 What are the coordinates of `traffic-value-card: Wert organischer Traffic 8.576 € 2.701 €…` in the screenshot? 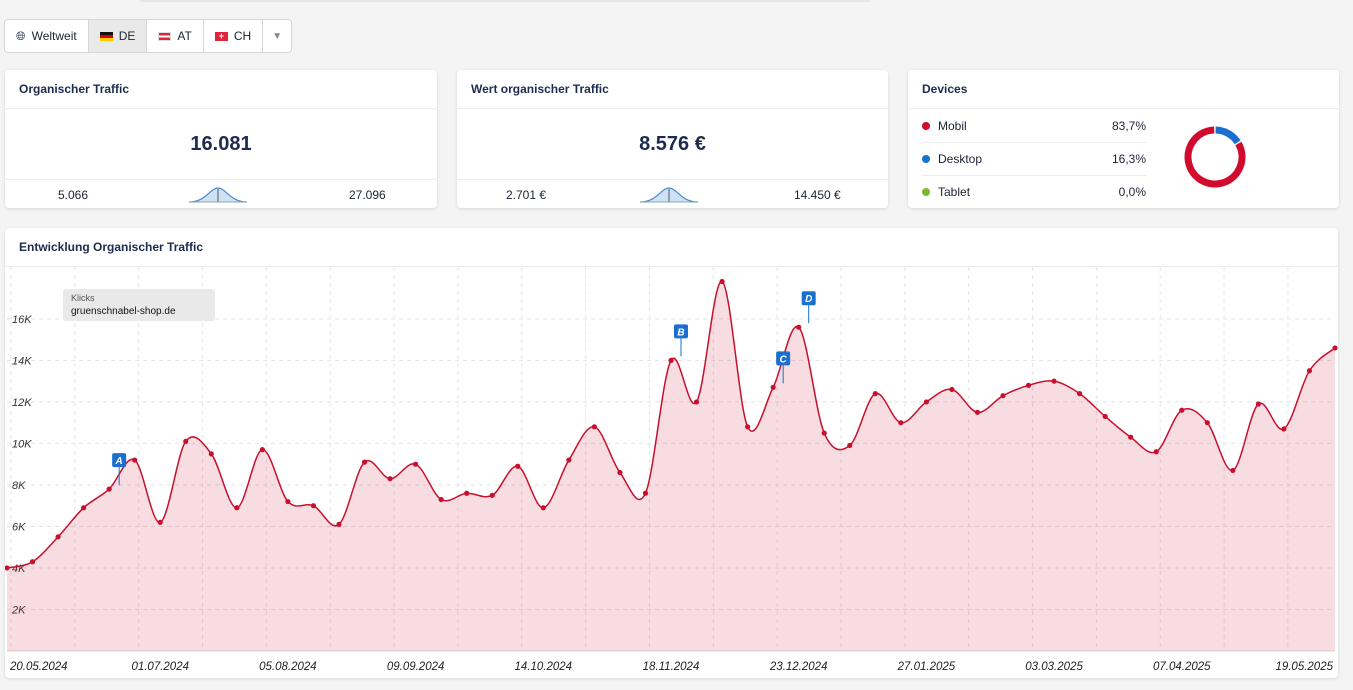 It's located at (672, 139).